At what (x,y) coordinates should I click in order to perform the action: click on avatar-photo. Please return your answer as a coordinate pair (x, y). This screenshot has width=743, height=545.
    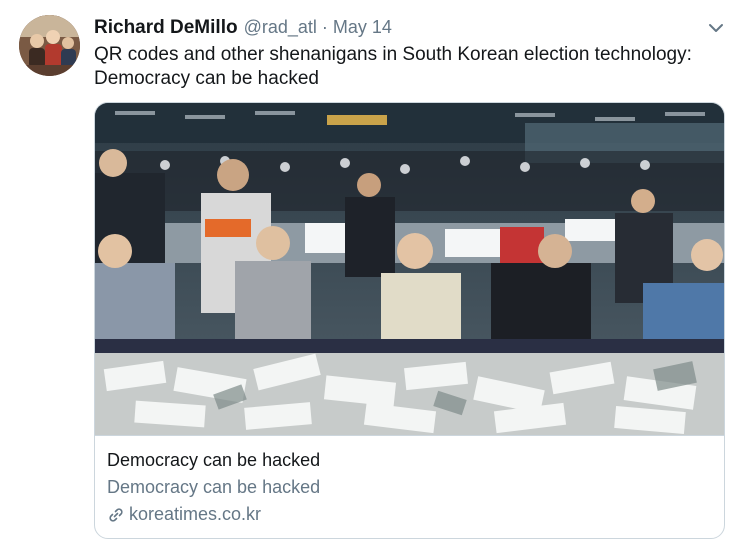
    Looking at the image, I should click on (49, 45).